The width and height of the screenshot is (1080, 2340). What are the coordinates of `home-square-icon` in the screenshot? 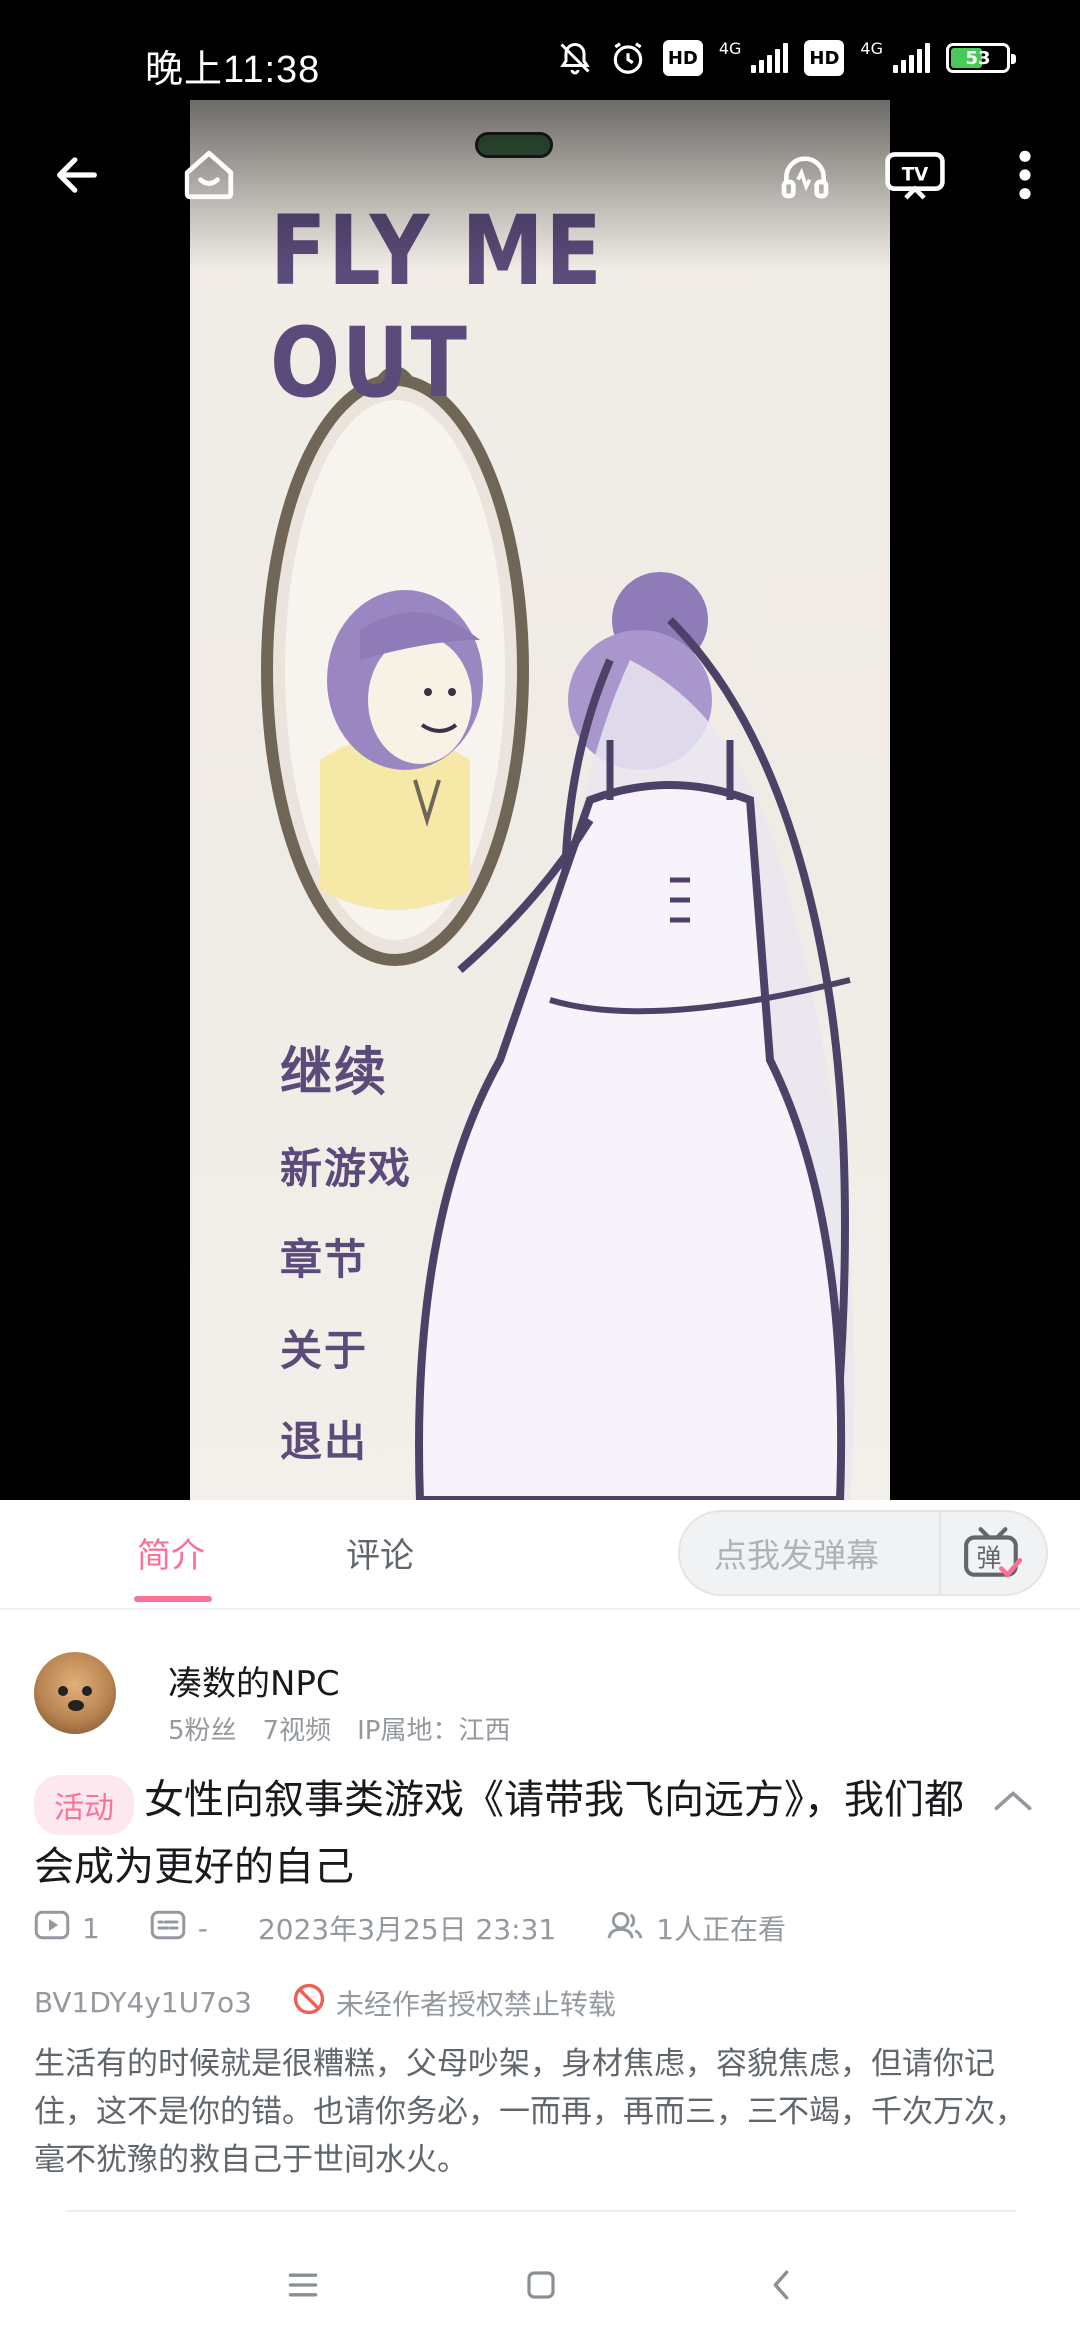 It's located at (541, 2285).